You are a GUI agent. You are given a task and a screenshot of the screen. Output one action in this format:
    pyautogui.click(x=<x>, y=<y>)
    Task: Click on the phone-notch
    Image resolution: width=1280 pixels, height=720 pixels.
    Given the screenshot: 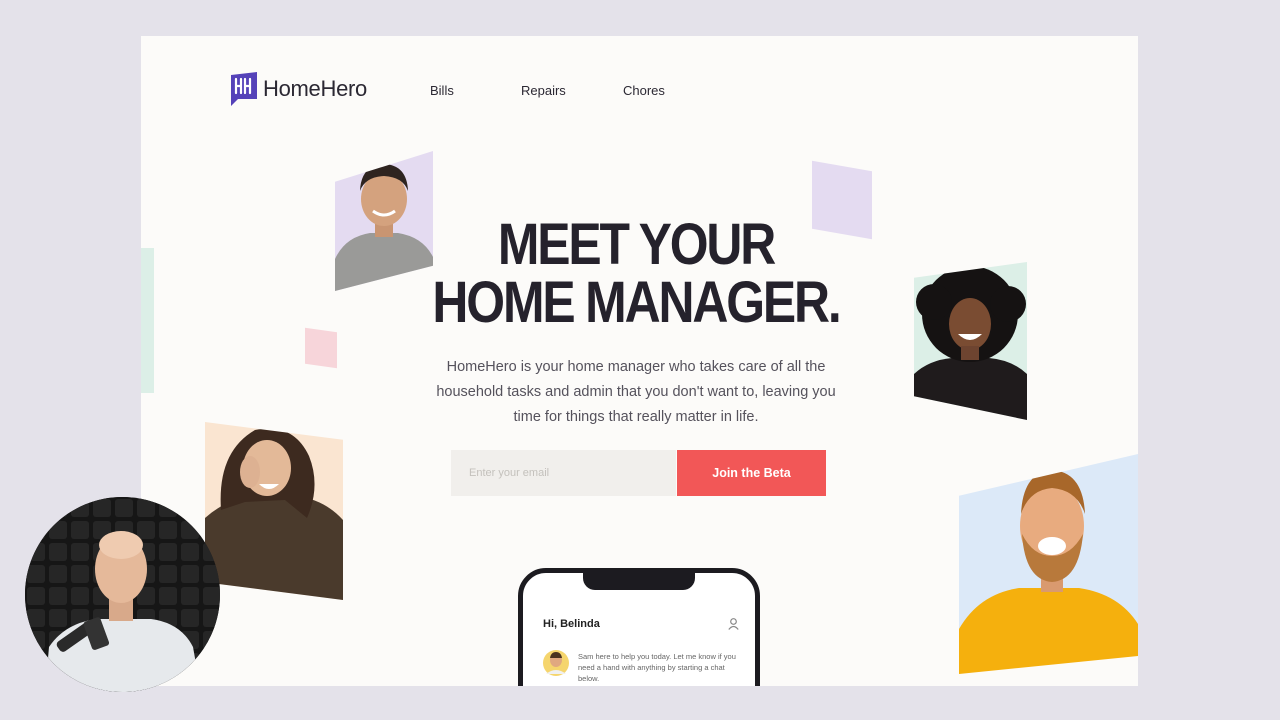 What is the action you would take?
    pyautogui.click(x=639, y=581)
    